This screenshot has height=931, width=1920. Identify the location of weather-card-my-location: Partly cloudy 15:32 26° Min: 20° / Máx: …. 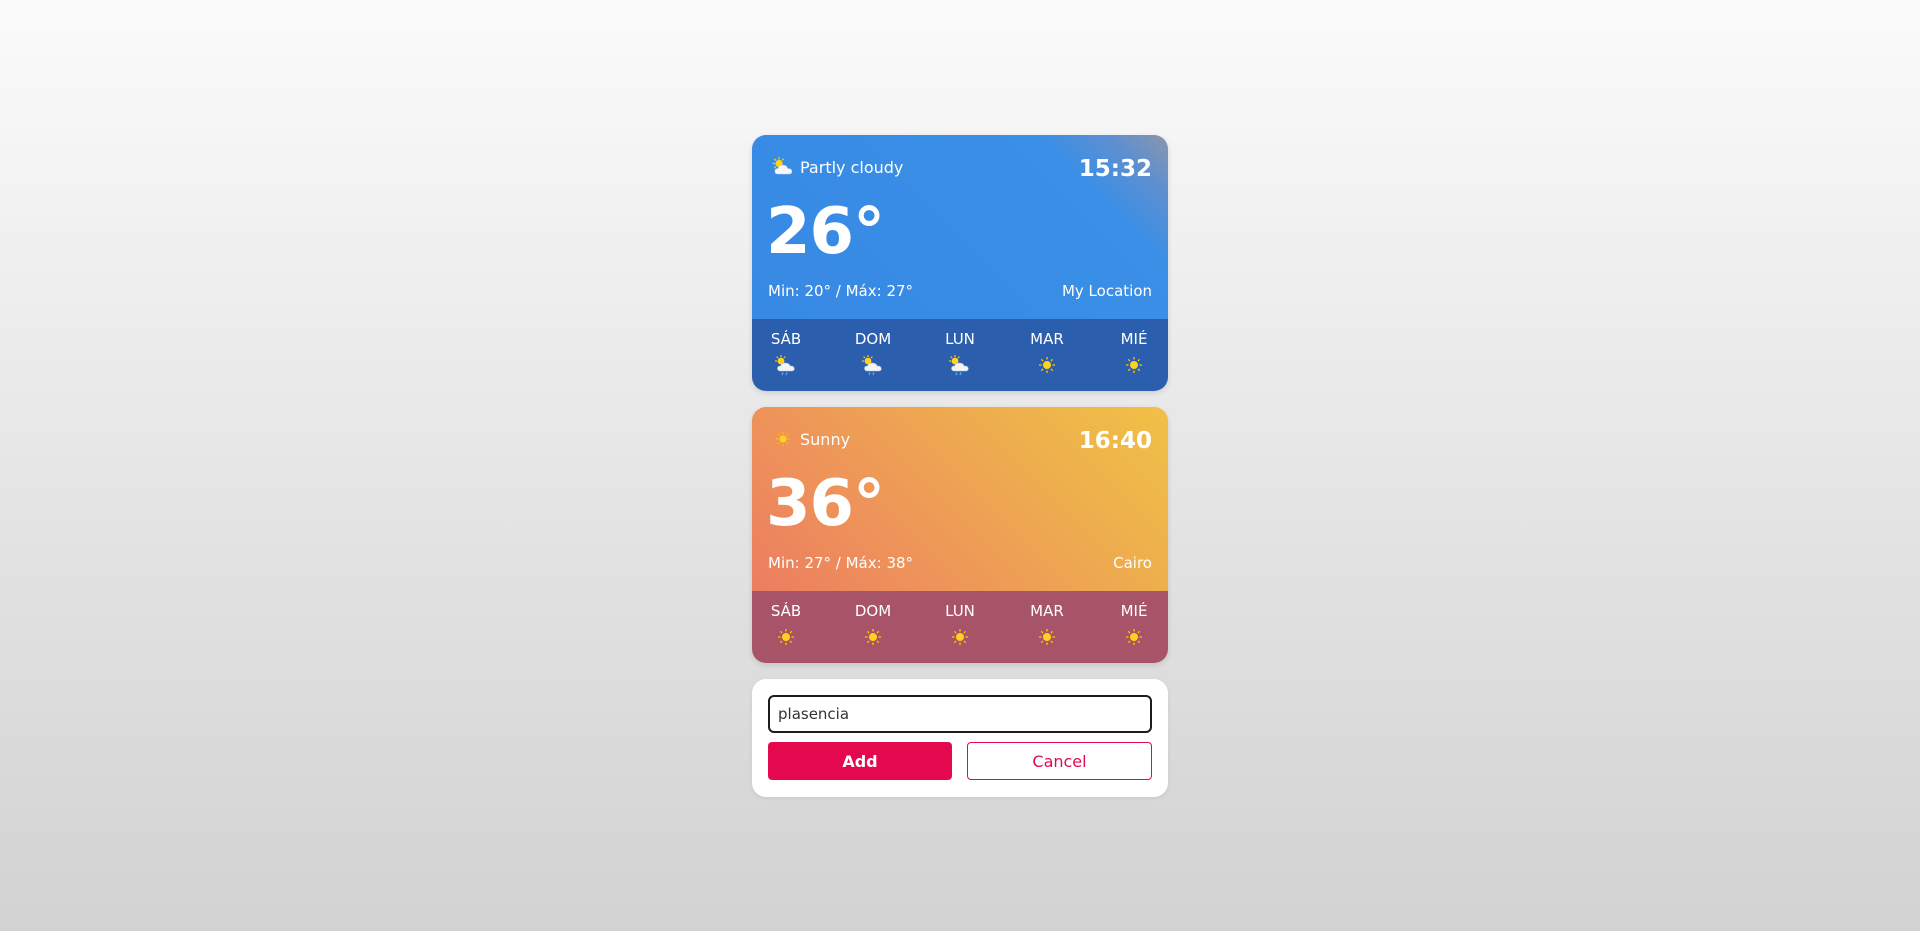
(960, 263).